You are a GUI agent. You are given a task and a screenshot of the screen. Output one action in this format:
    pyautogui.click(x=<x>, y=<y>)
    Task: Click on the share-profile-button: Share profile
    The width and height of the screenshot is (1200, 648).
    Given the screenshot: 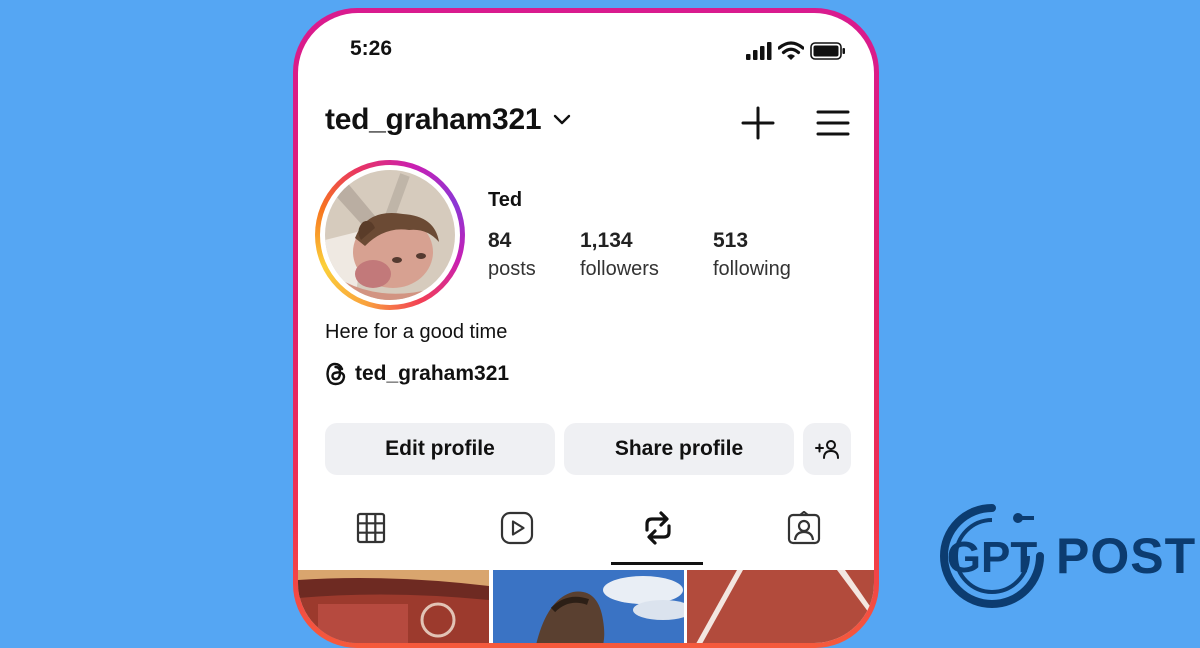 What is the action you would take?
    pyautogui.click(x=679, y=449)
    